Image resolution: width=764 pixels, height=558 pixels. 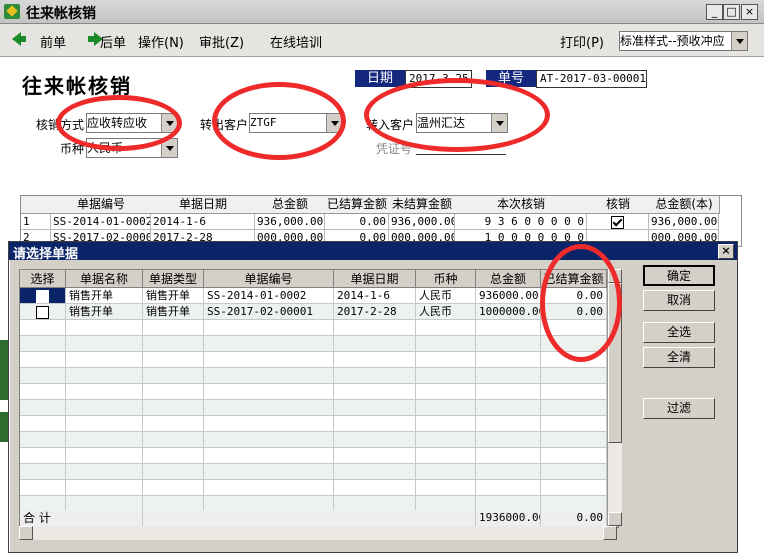 I want to click on total-amount: 1936000.00, so click(x=508, y=518).